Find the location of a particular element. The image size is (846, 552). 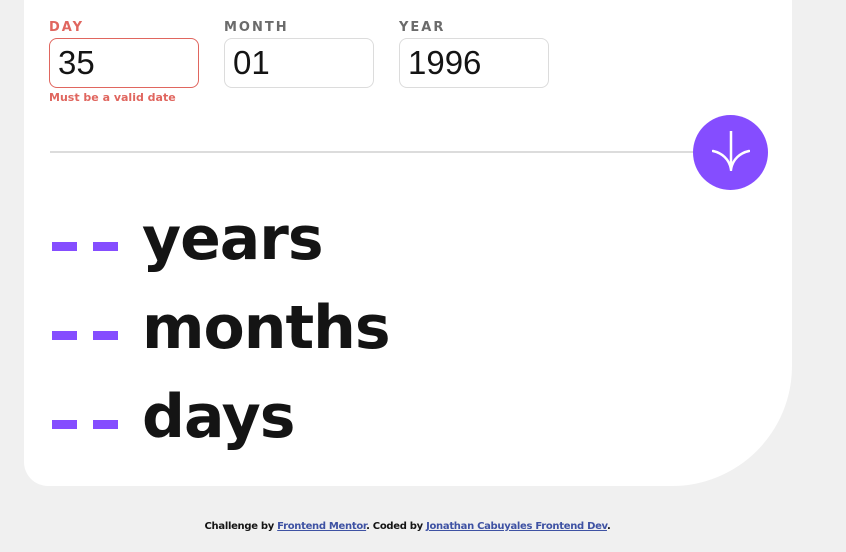

footer-prefix: Challenge by is located at coordinates (241, 526).